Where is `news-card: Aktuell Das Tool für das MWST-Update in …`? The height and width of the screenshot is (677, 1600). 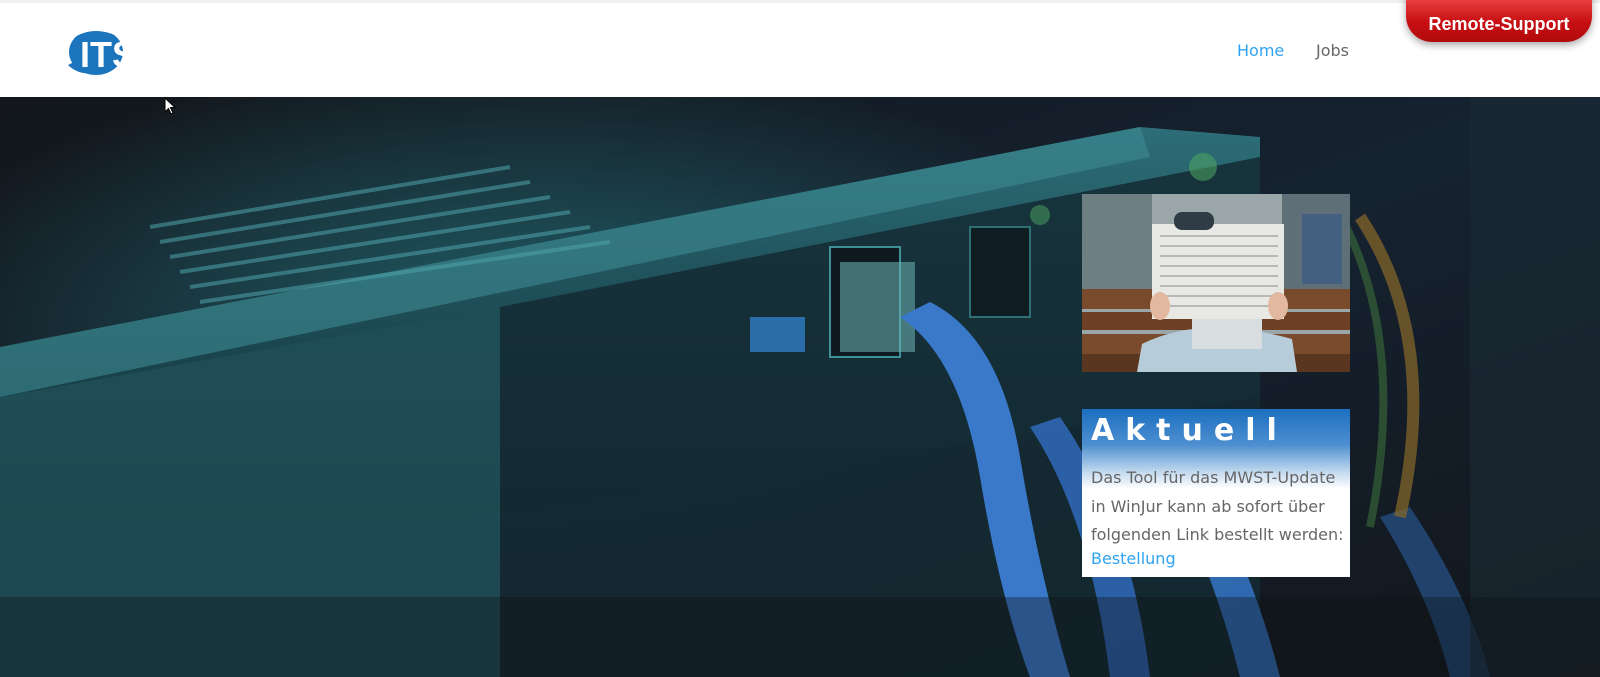
news-card: Aktuell Das Tool für das MWST-Update in … is located at coordinates (1216, 493).